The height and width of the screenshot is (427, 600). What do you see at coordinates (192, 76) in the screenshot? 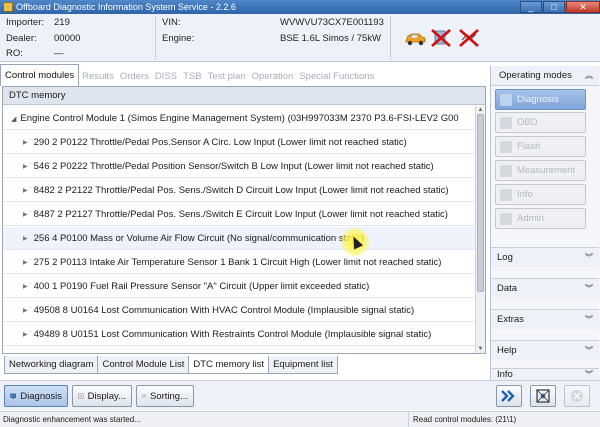
I see `tab-tsb: TSB` at bounding box center [192, 76].